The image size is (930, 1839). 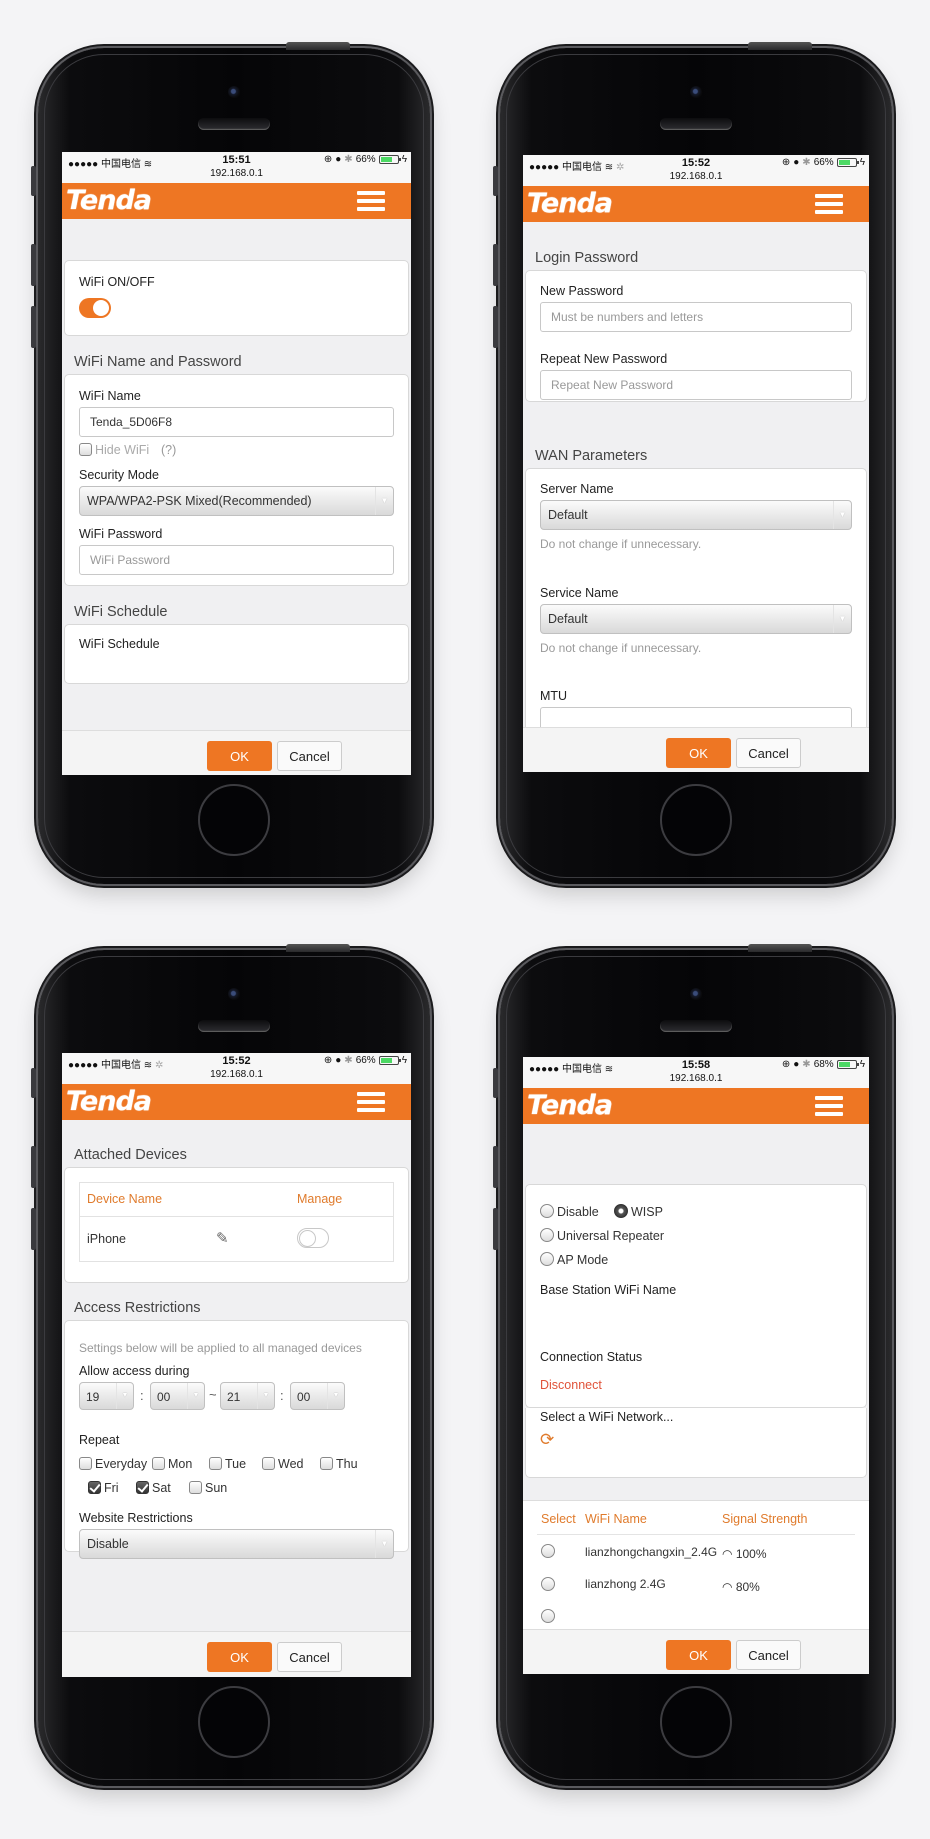 I want to click on day-checkbox-fri: Fri, so click(x=103, y=1488).